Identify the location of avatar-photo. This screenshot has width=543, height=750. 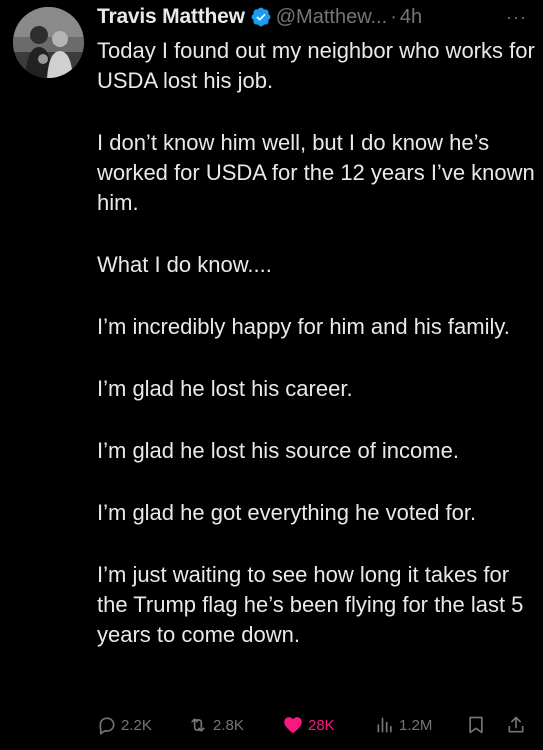
(48, 42).